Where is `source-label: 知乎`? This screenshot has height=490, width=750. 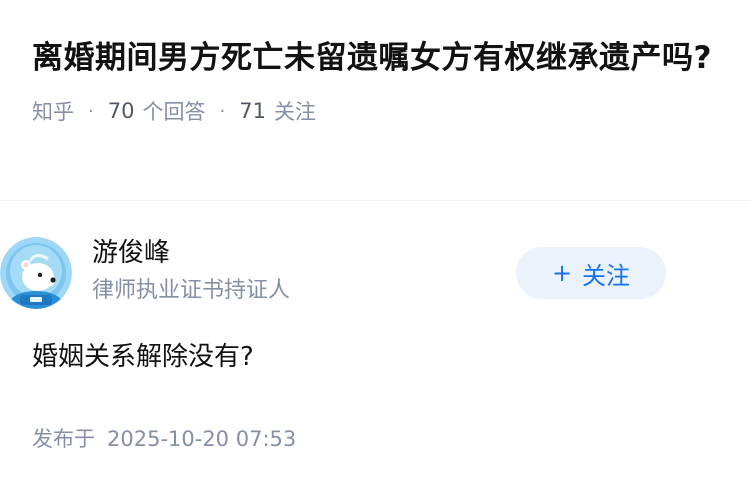
source-label: 知乎 is located at coordinates (53, 111).